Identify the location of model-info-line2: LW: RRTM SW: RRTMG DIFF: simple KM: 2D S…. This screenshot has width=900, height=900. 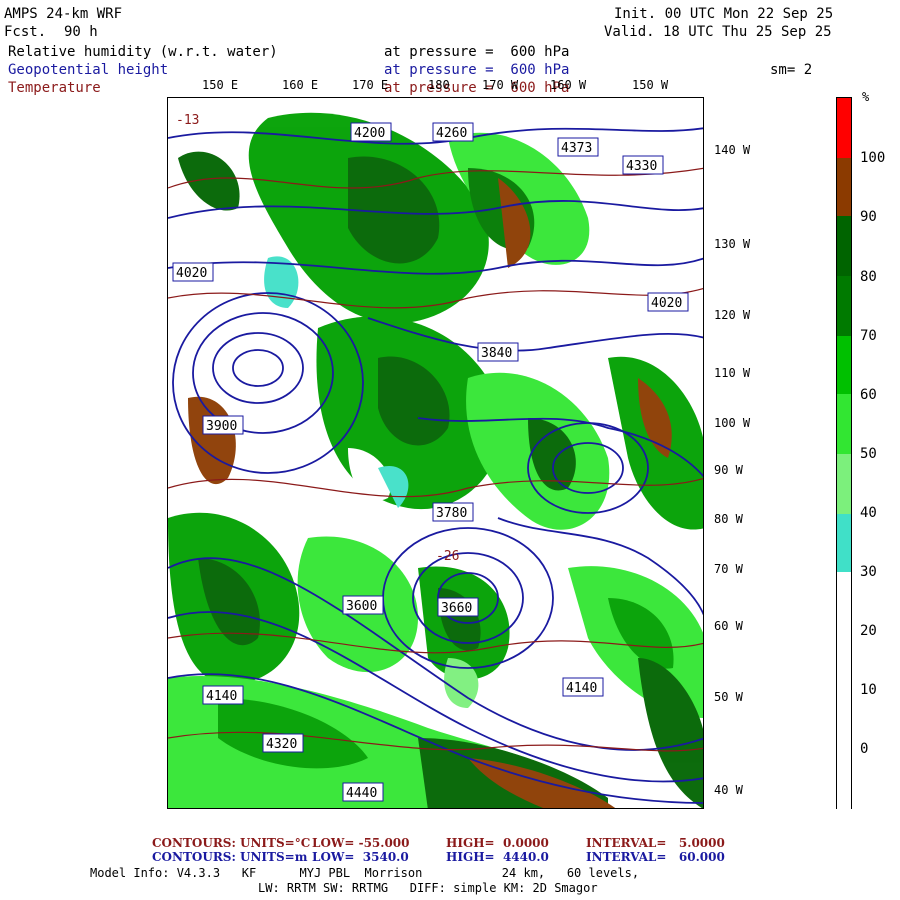
(428, 888).